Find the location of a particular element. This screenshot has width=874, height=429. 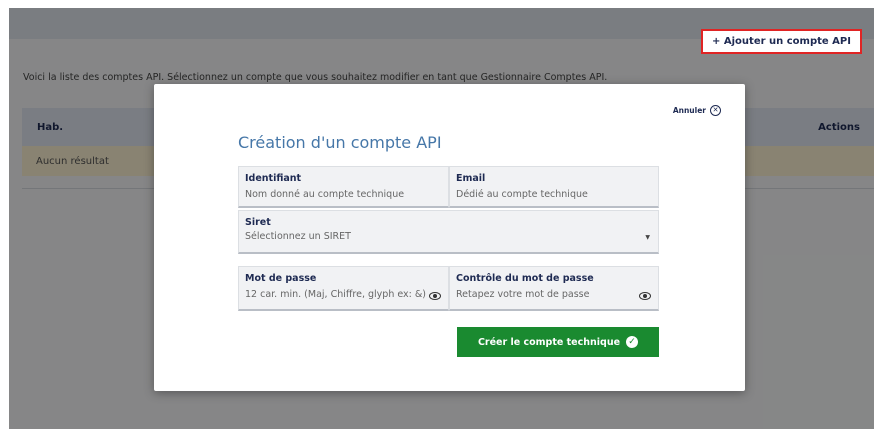

create-button-label: Créer le compte technique is located at coordinates (549, 342).